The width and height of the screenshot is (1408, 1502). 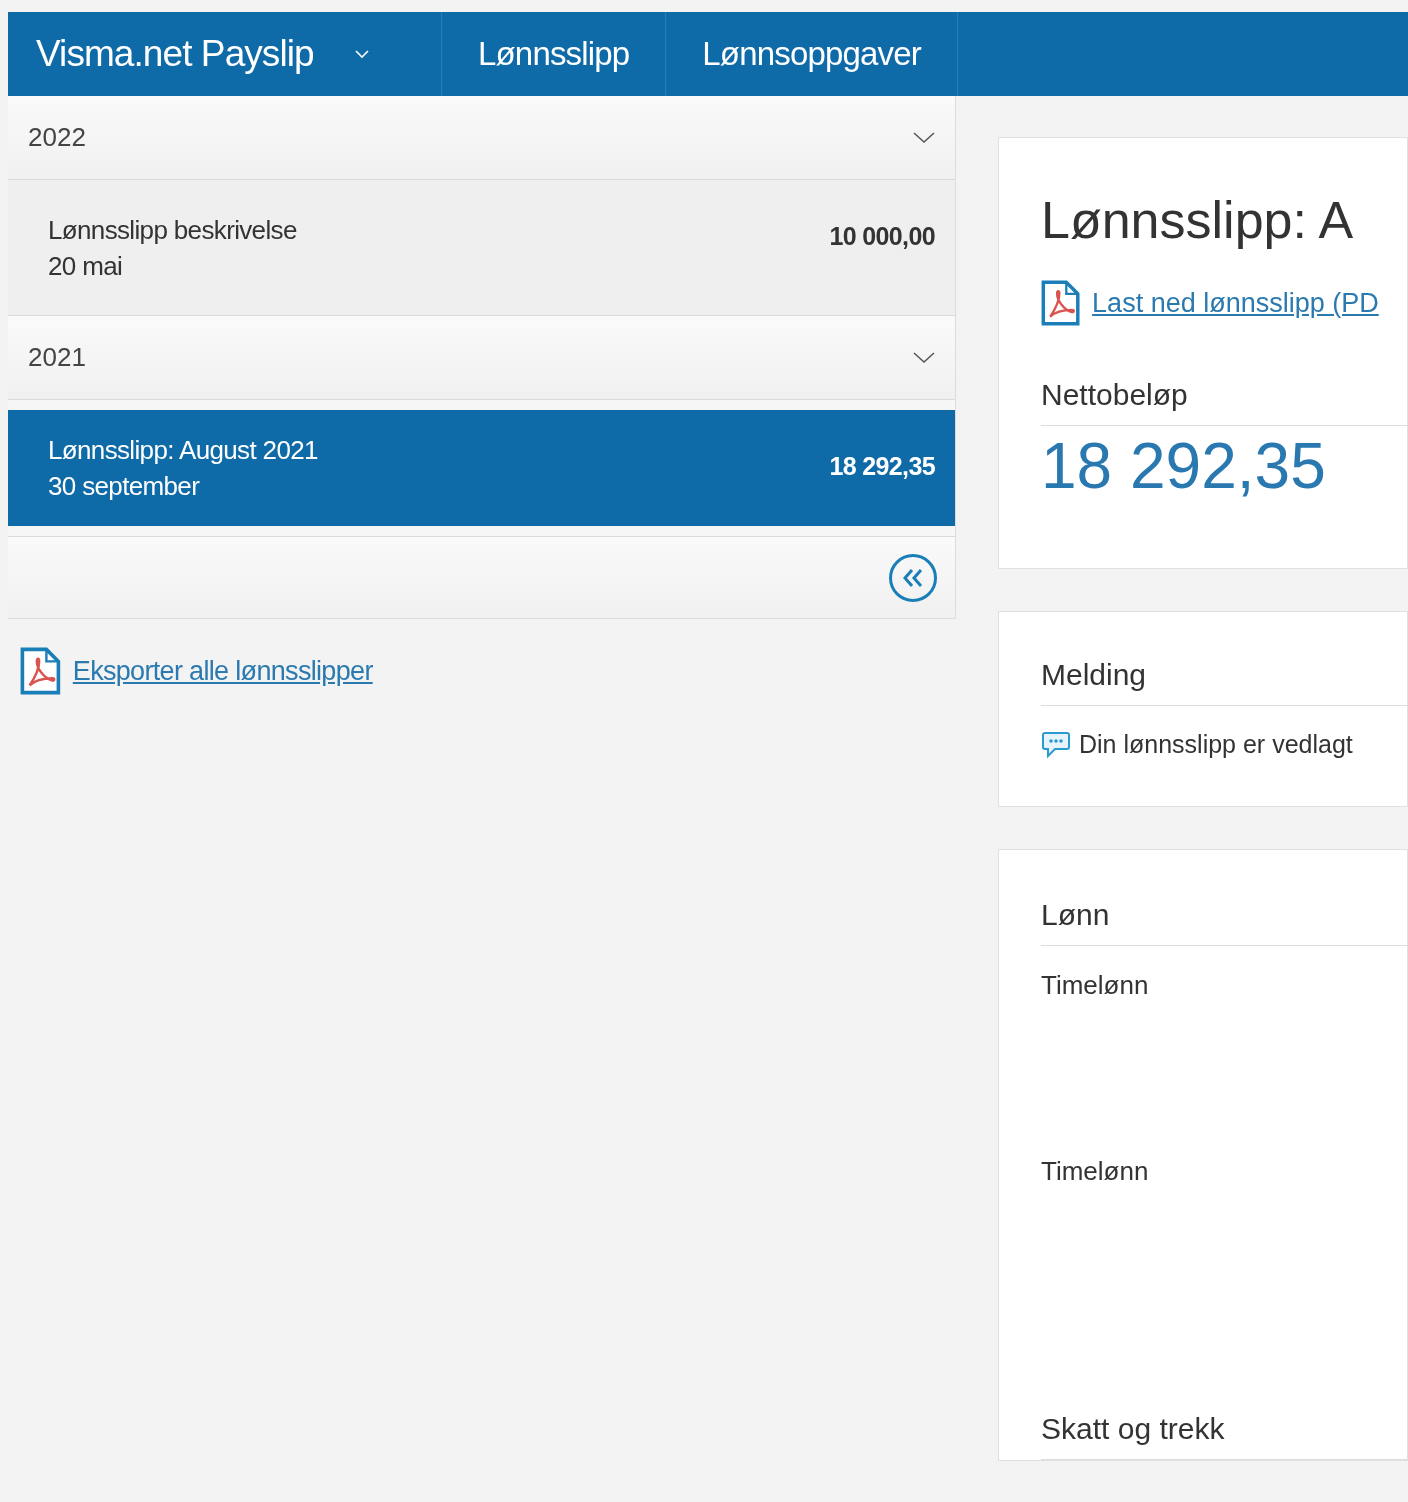 What do you see at coordinates (481, 468) in the screenshot?
I see `payslip-item: Lønnsslipp: August 2021 30 september 18 292,35` at bounding box center [481, 468].